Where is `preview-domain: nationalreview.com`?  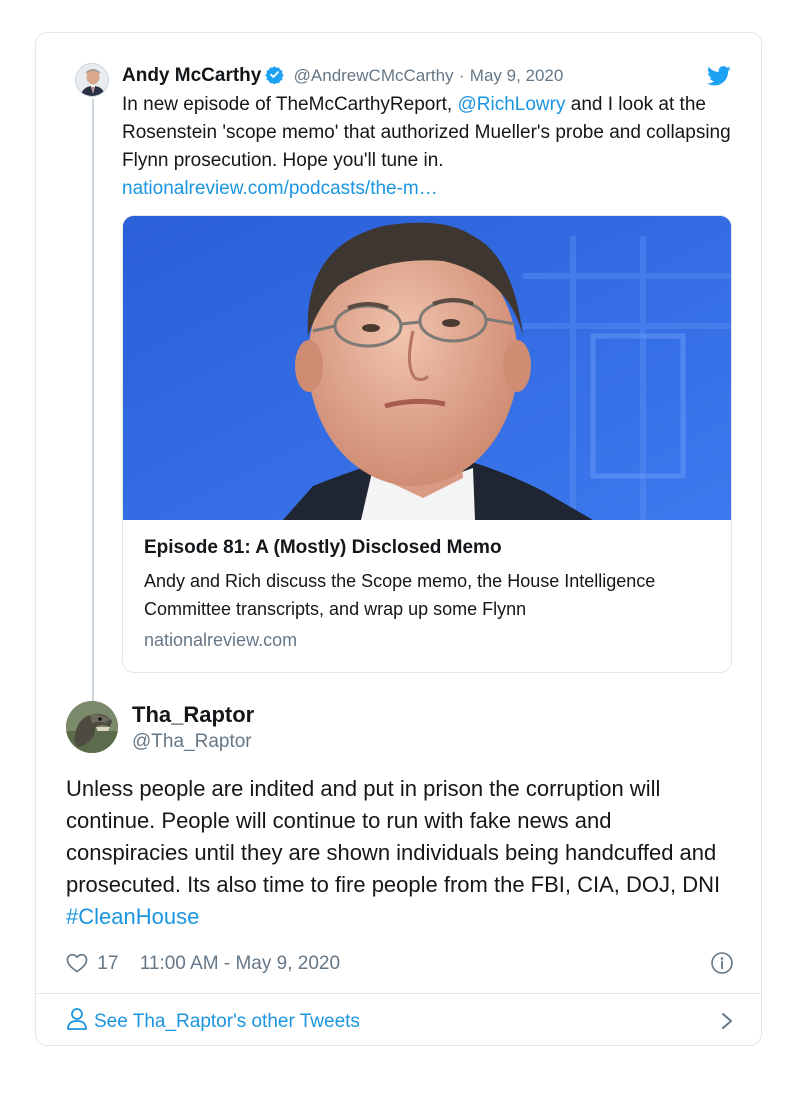 preview-domain: nationalreview.com is located at coordinates (221, 640).